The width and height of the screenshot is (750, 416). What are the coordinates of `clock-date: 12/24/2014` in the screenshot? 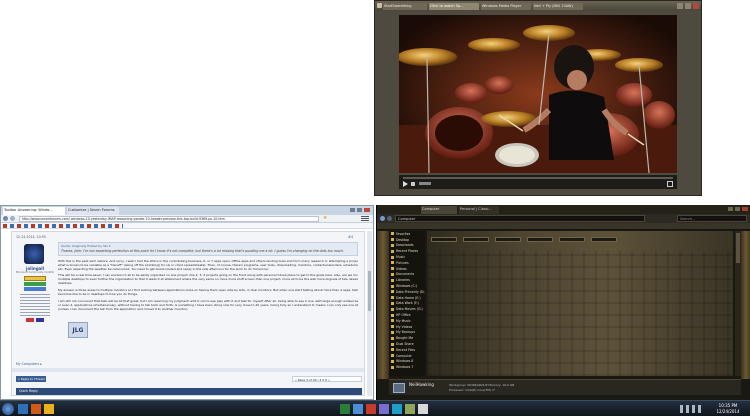 It's located at (728, 411).